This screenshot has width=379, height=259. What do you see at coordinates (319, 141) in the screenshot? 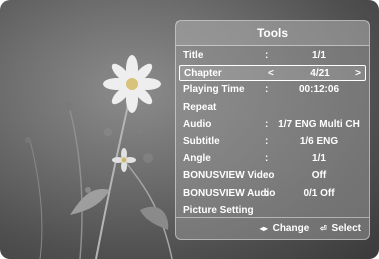
I see `menu-item-value: 1/6 ENG` at bounding box center [319, 141].